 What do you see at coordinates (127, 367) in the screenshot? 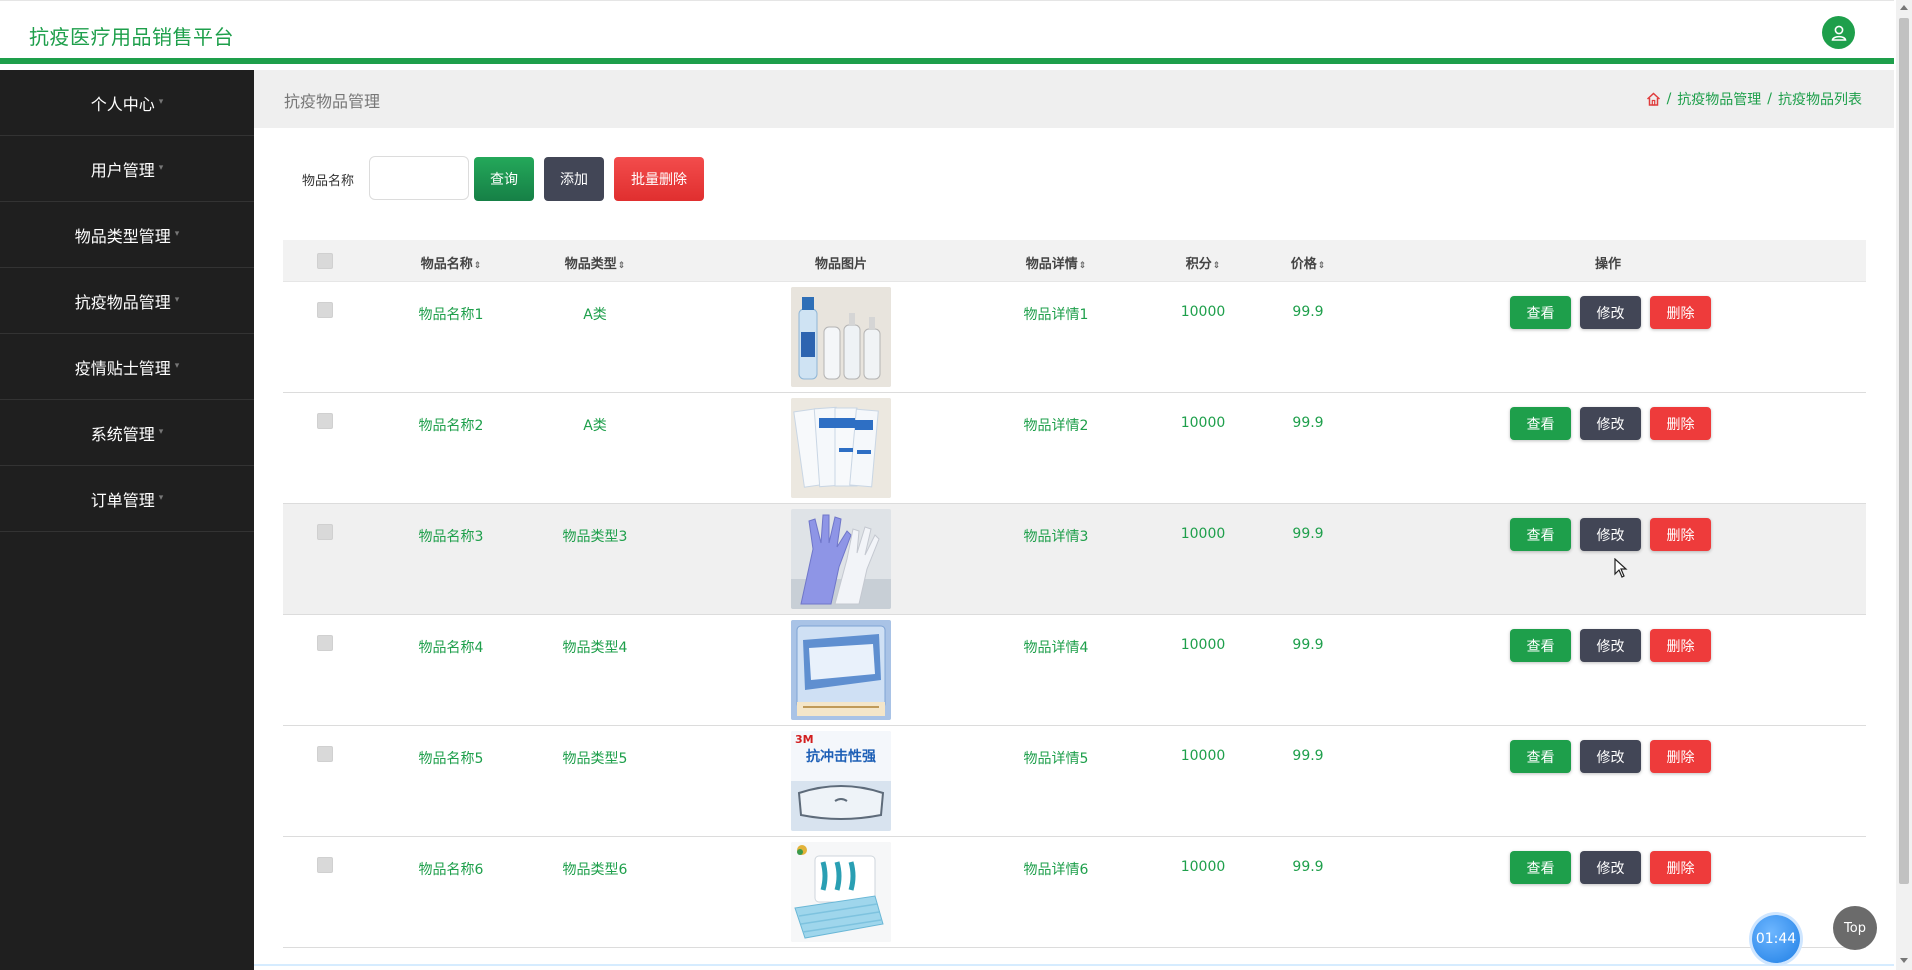
I see `sidebar-item-epidemic-tips: 疫情贴士管理 ▾` at bounding box center [127, 367].